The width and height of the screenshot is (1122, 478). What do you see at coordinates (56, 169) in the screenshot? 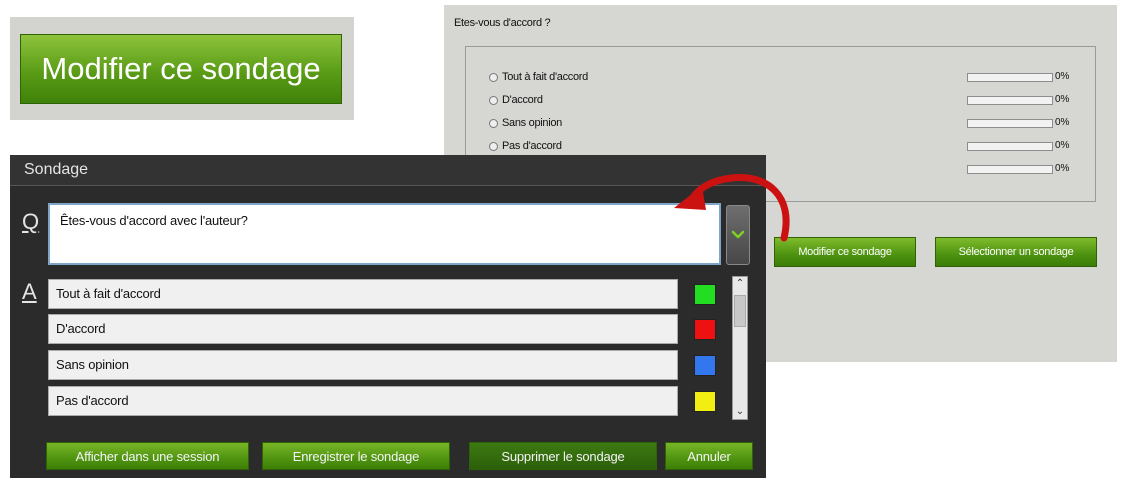
I see `dialog-title: Sondage` at bounding box center [56, 169].